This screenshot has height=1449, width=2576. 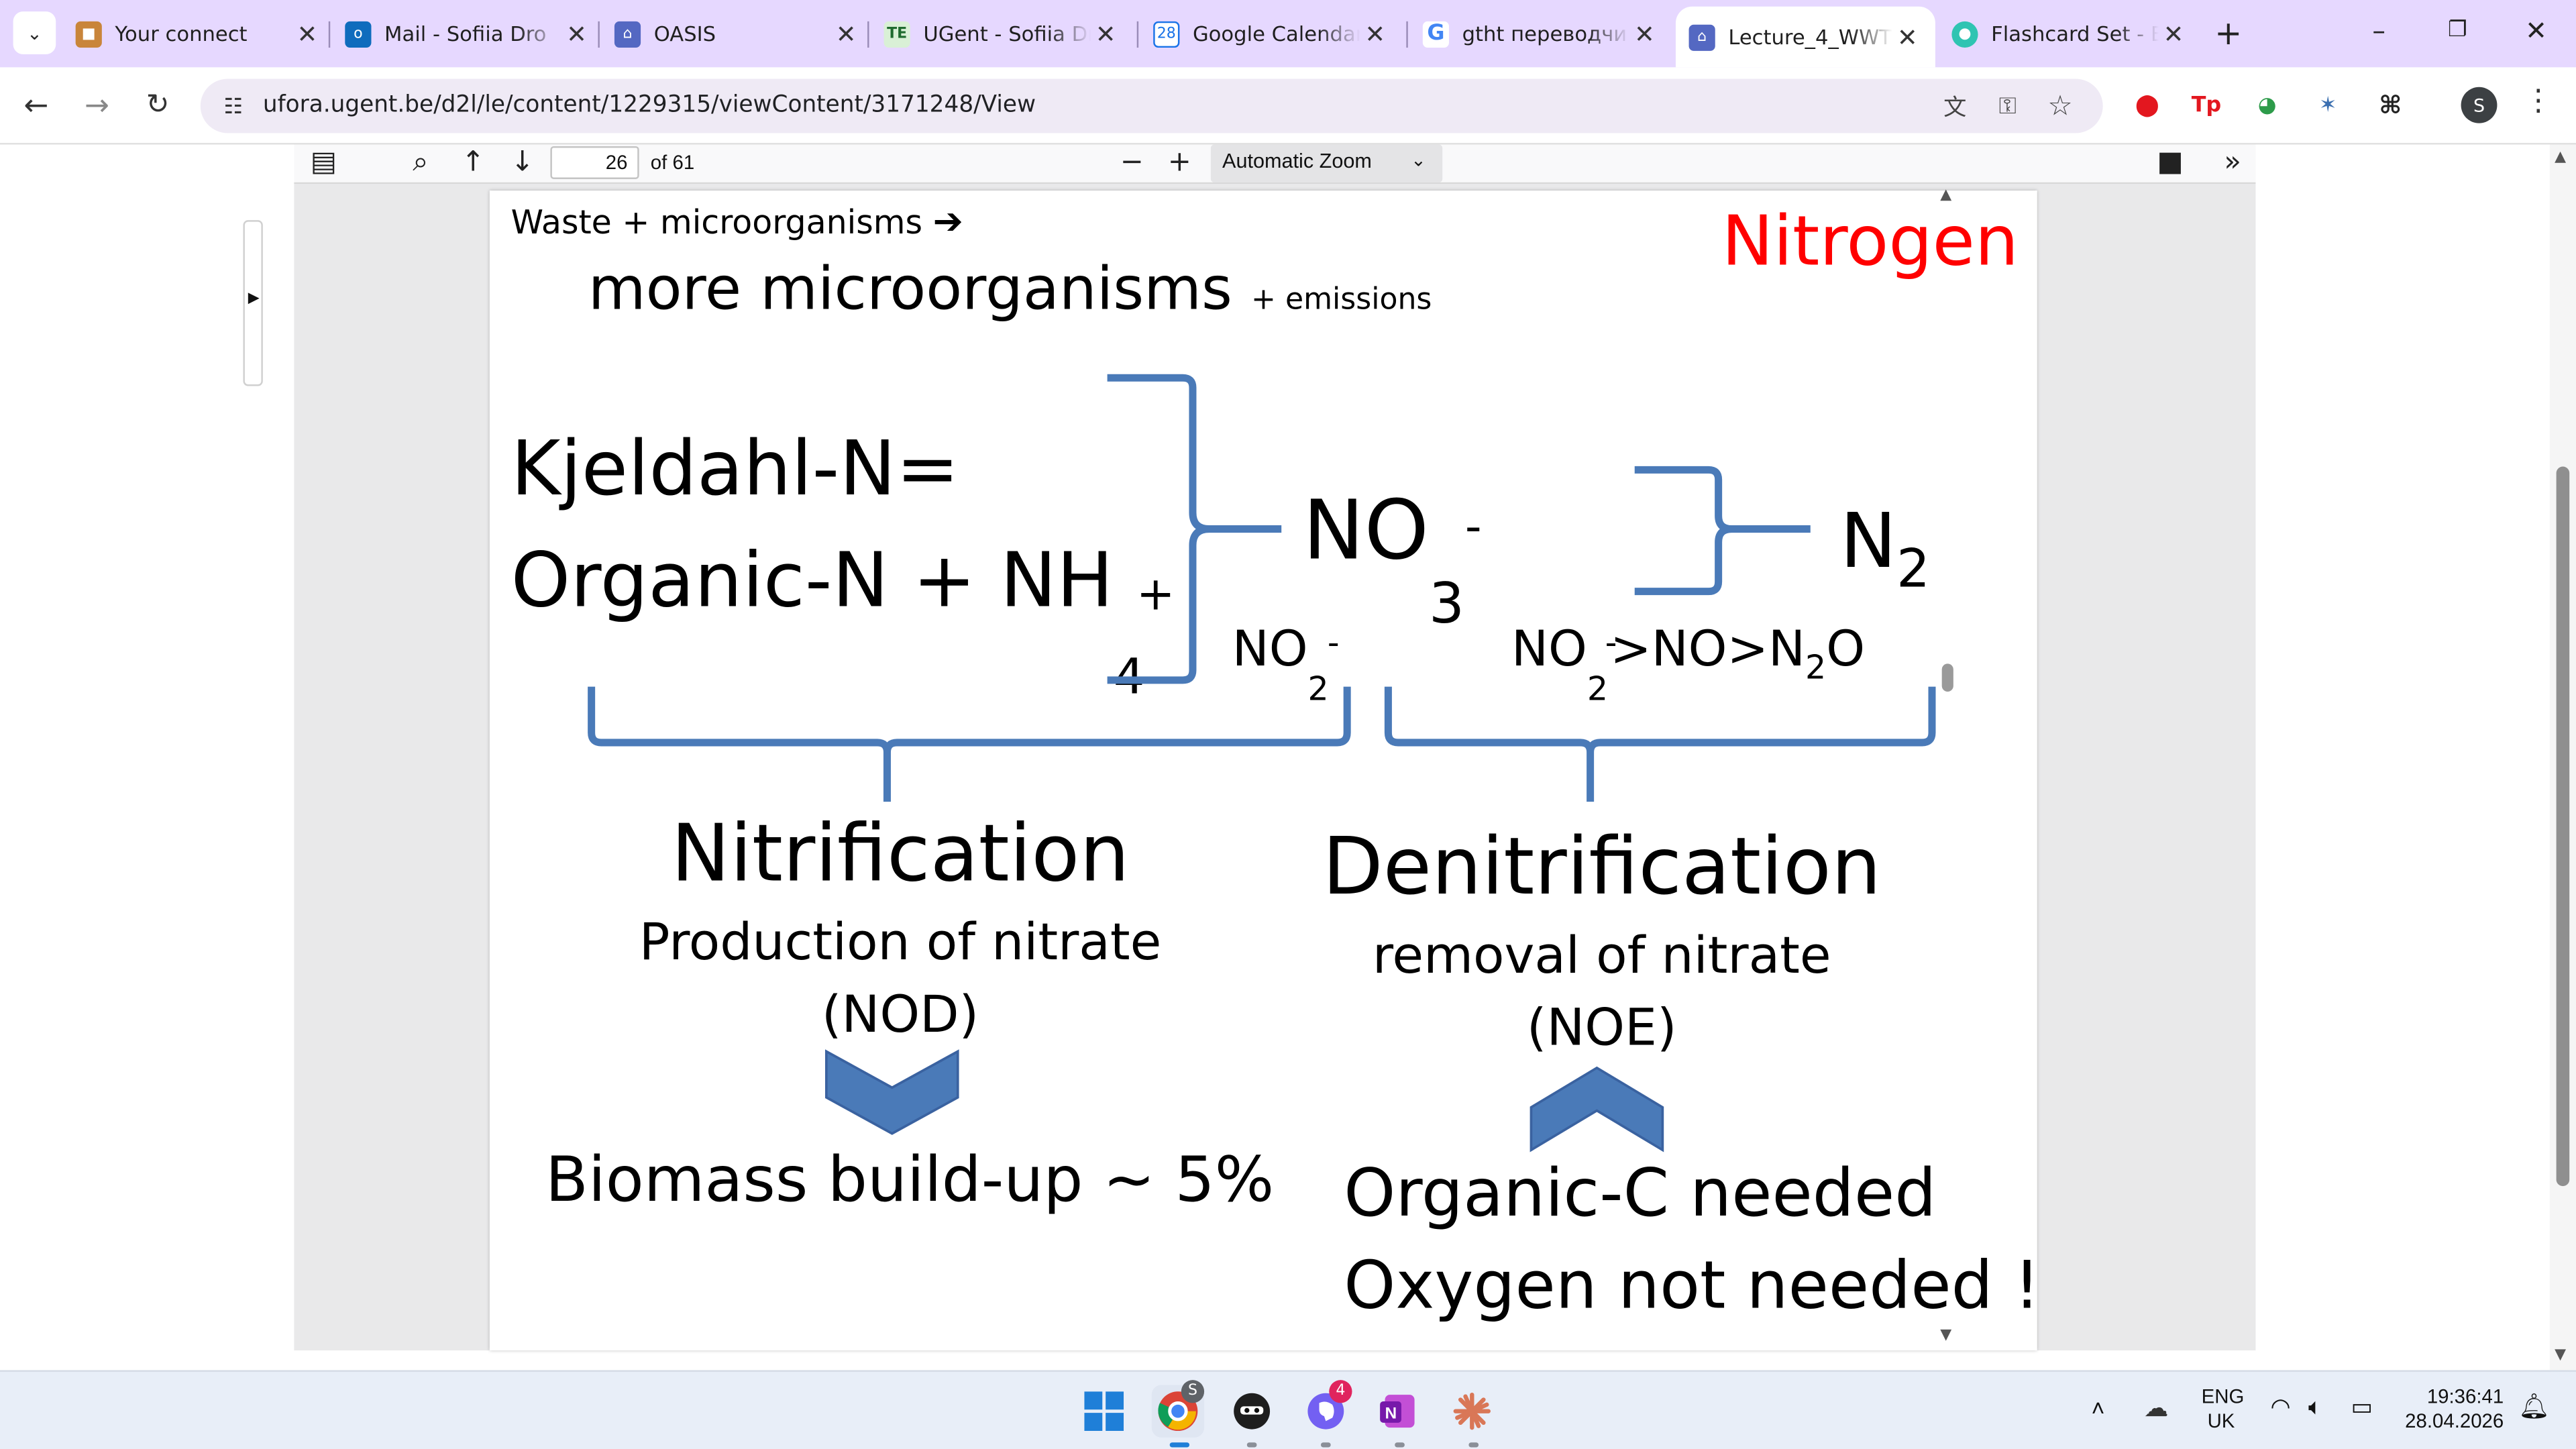 What do you see at coordinates (1418, 161) in the screenshot?
I see `chevron-down-icon: ⌄` at bounding box center [1418, 161].